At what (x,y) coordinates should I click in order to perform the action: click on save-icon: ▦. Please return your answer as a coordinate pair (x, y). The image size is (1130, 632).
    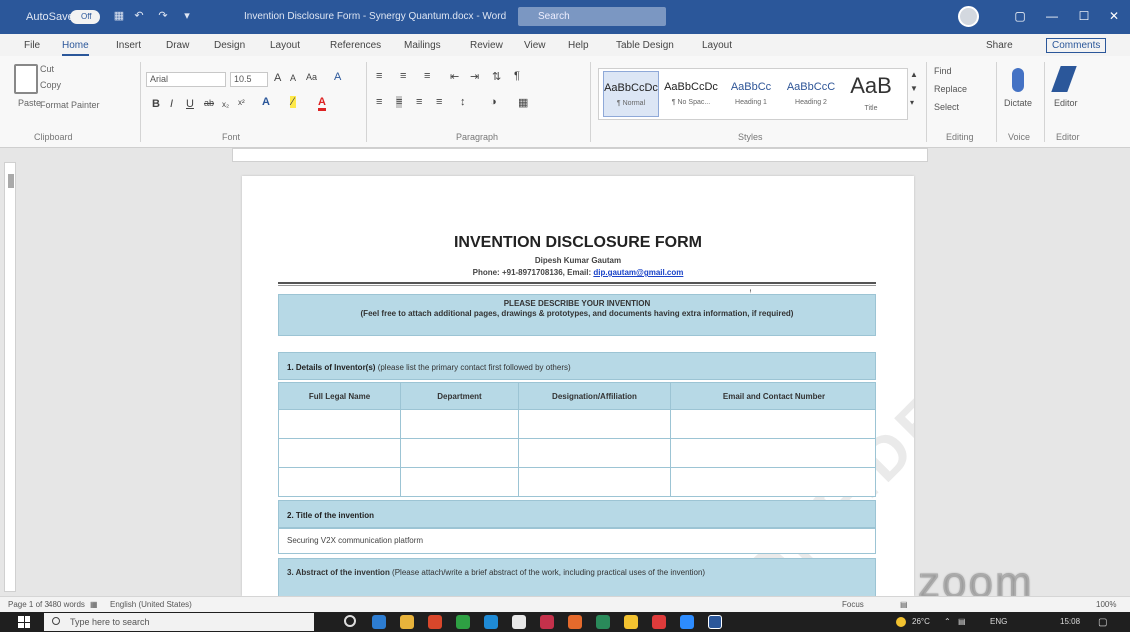
    Looking at the image, I should click on (119, 16).